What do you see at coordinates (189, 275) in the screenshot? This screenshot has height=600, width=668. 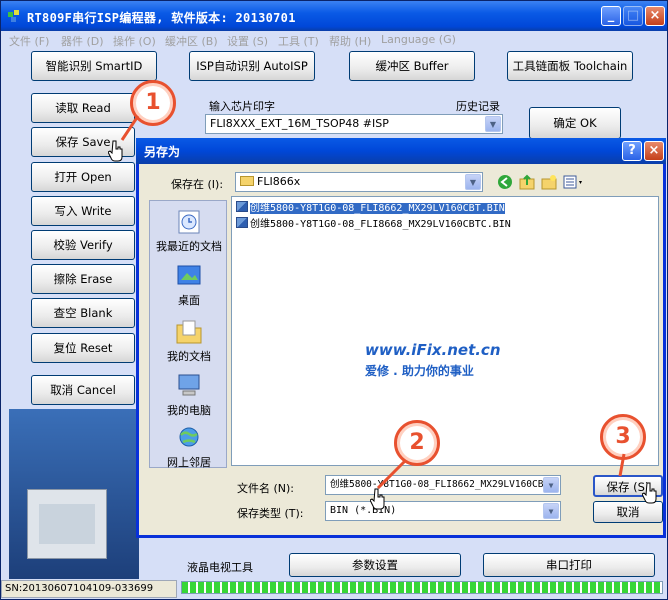 I see `desktop-icon` at bounding box center [189, 275].